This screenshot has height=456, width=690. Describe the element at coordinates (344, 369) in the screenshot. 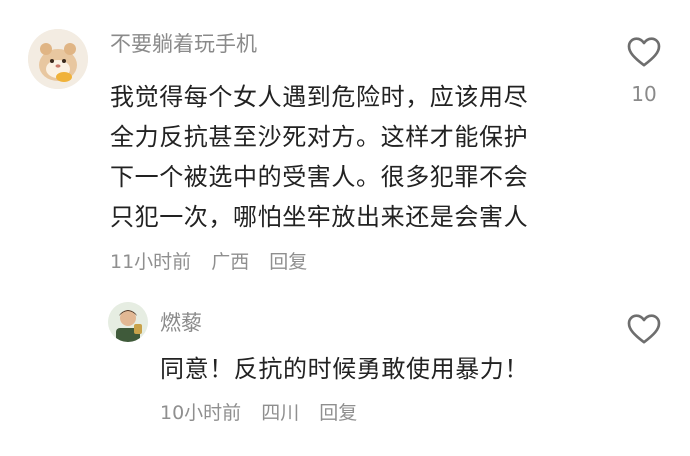

I see `reply-text: 同意！反抗的时候勇敢使用暴力！` at that location.